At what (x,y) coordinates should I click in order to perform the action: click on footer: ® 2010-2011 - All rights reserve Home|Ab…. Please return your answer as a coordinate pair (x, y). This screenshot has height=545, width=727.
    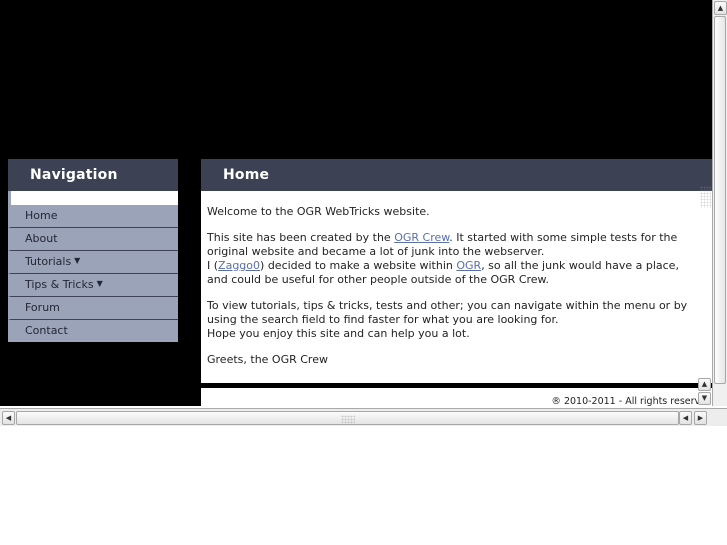
    Looking at the image, I should click on (456, 397).